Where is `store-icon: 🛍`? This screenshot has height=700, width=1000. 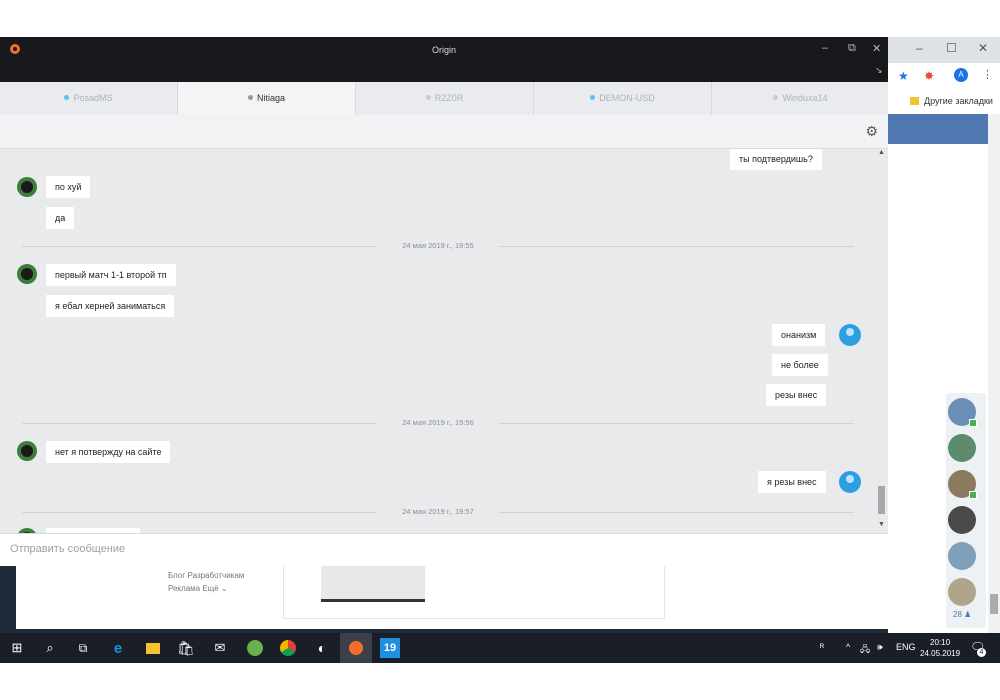 store-icon: 🛍 is located at coordinates (186, 648).